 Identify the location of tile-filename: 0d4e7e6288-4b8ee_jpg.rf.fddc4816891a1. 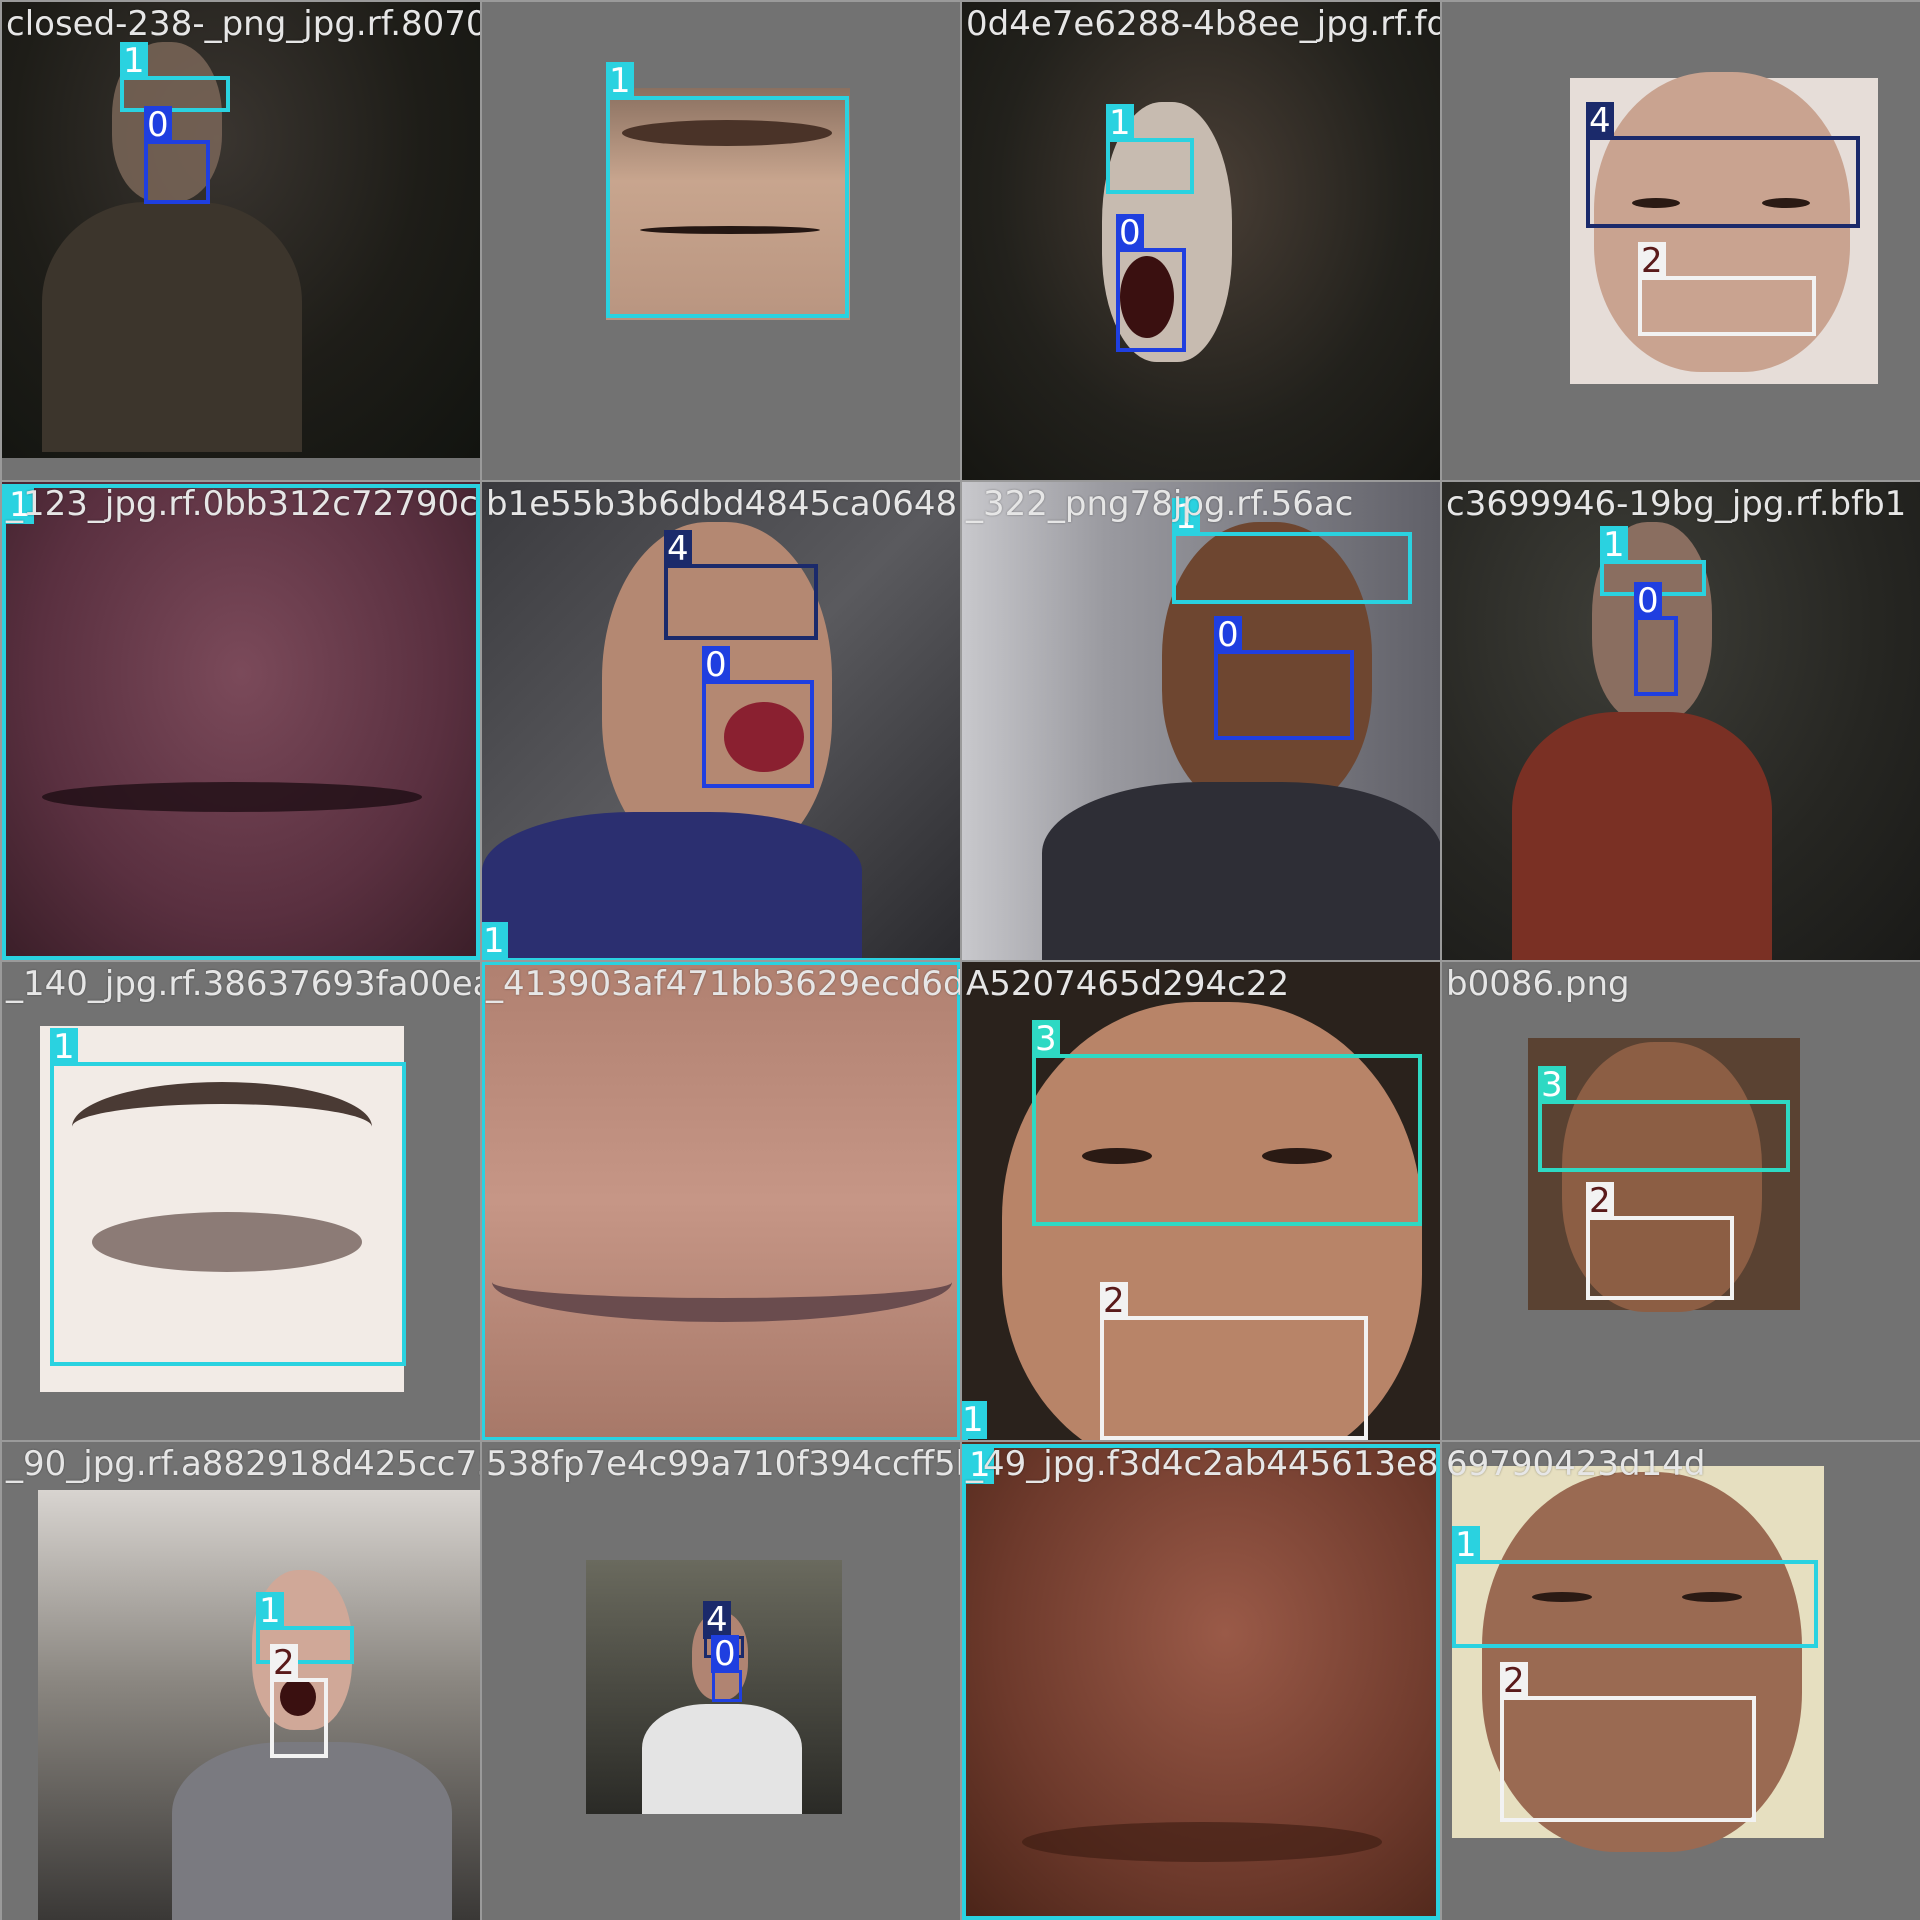
(1203, 24).